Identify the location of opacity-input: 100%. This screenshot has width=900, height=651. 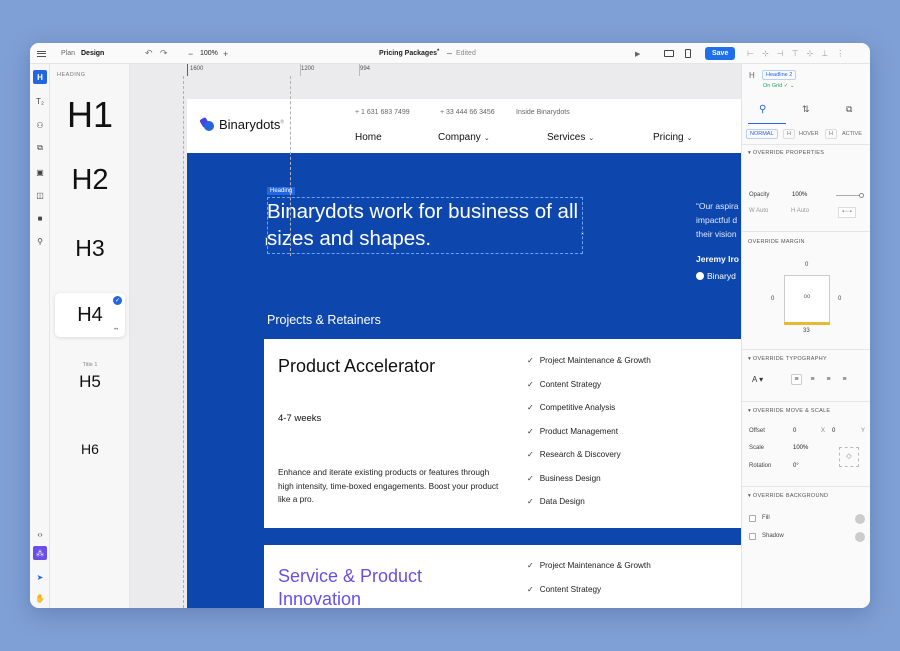
(799, 195).